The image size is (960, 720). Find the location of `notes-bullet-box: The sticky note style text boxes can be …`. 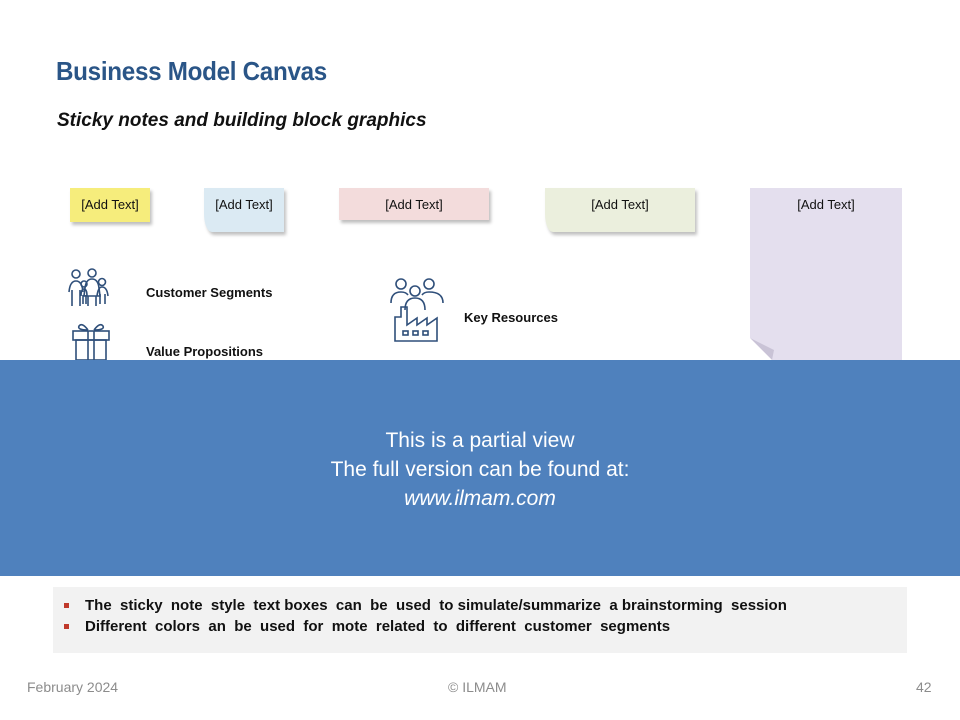

notes-bullet-box: The sticky note style text boxes can be … is located at coordinates (480, 620).